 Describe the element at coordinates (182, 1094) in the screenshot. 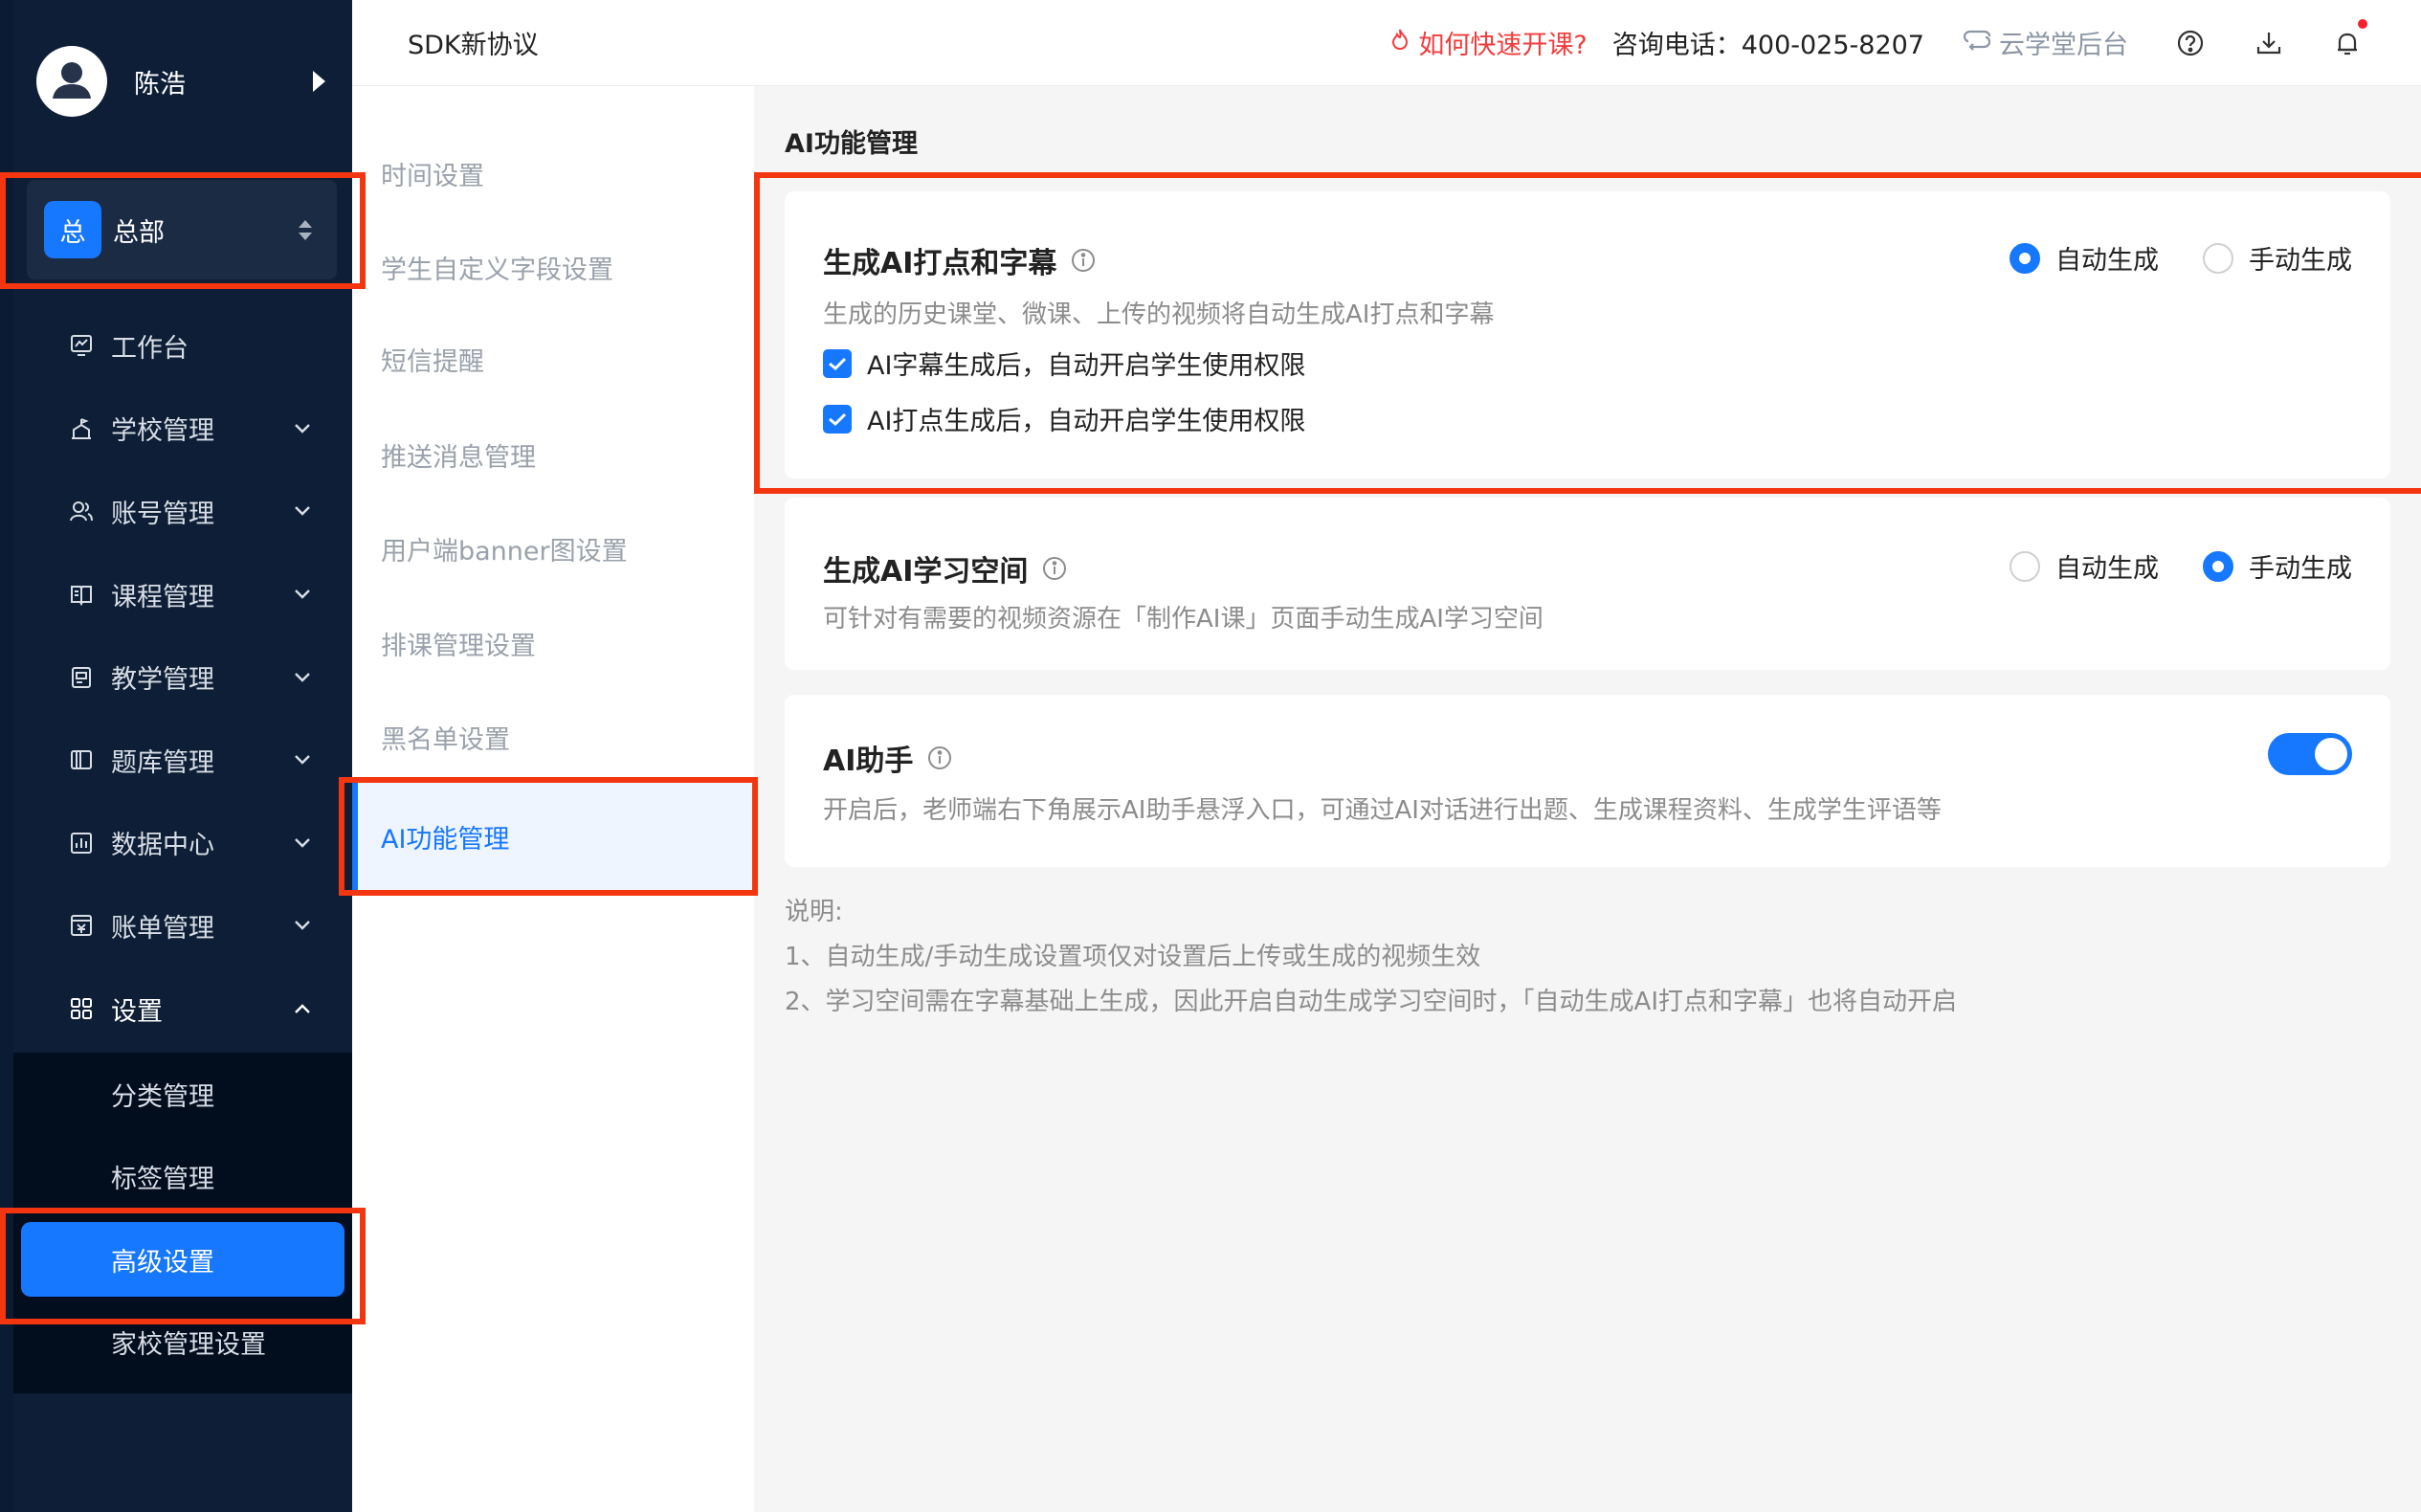

I see `sub-item-categories: 分类管理` at that location.